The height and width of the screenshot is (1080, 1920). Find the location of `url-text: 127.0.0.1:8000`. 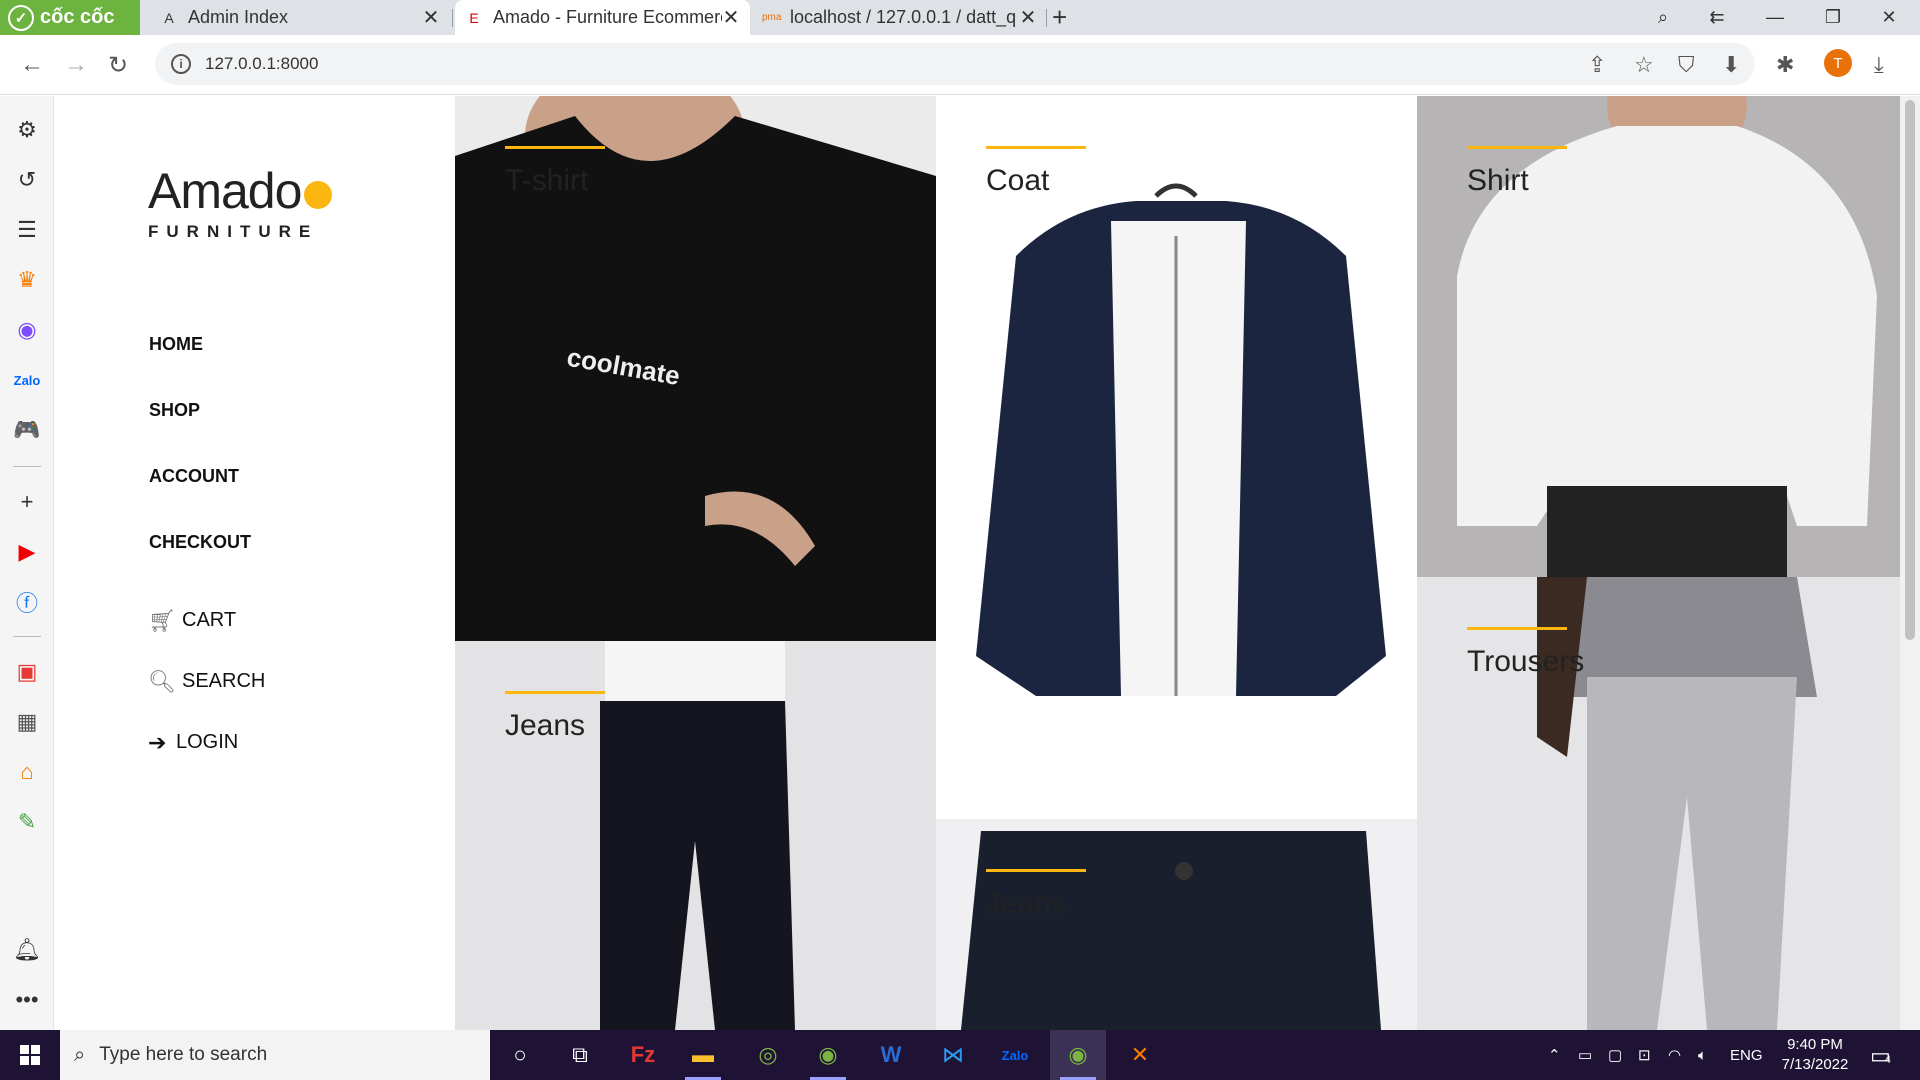

url-text: 127.0.0.1:8000 is located at coordinates (261, 64).